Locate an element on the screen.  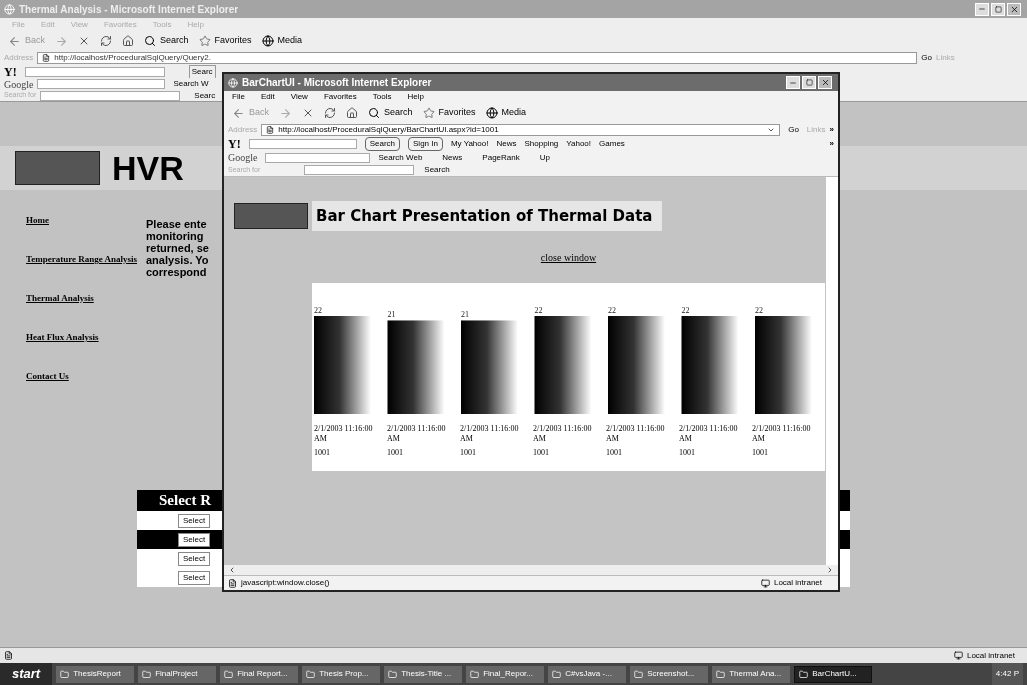
google-link: News is located at coordinates (452, 157).